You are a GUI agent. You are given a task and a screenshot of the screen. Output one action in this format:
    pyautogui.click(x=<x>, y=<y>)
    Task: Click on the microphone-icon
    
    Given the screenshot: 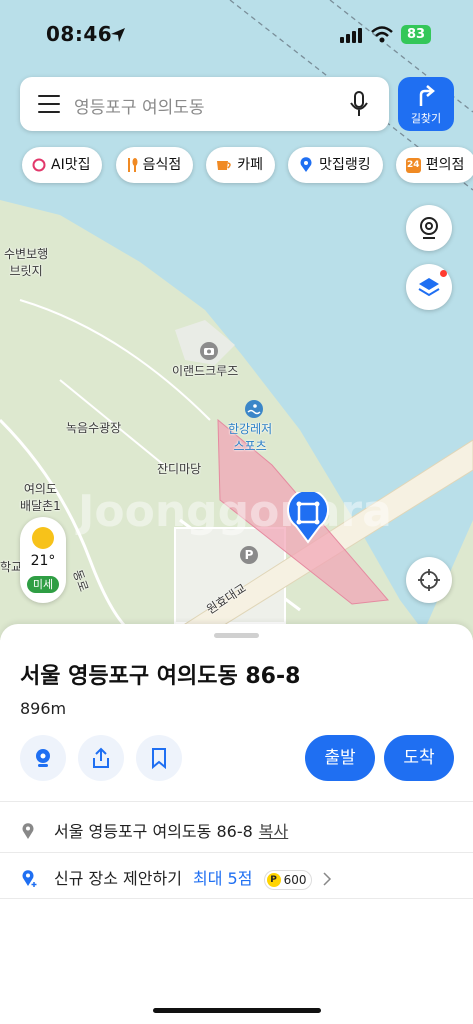 What is the action you would take?
    pyautogui.click(x=359, y=104)
    